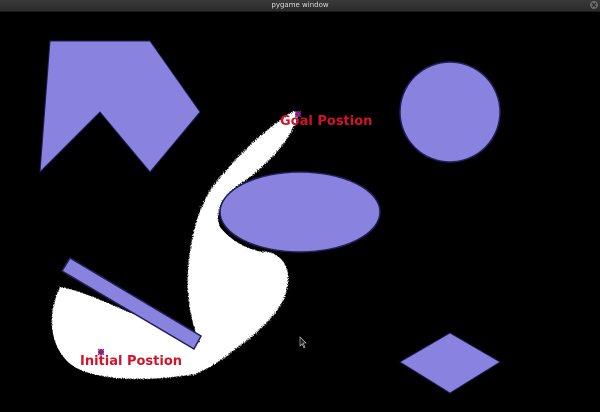 The height and width of the screenshot is (412, 600). What do you see at coordinates (326, 121) in the screenshot?
I see `goal-label: Goal Postion` at bounding box center [326, 121].